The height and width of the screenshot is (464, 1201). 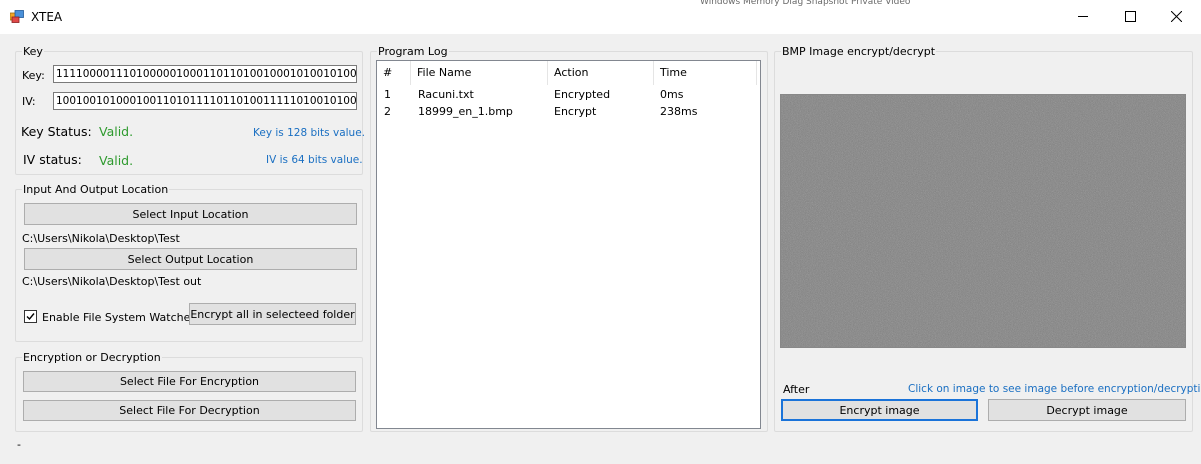 I want to click on log-cell-file: 18999_en_1.bmp, so click(x=465, y=111).